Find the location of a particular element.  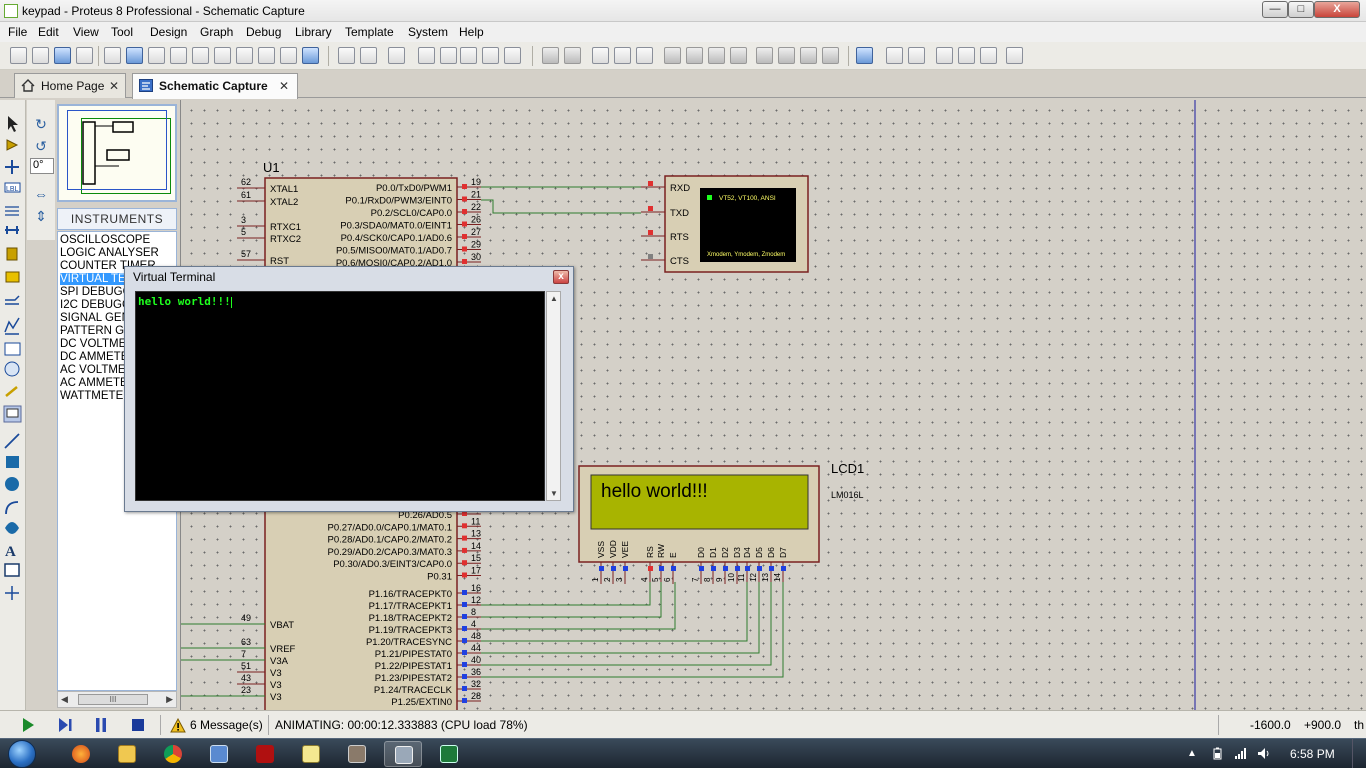

block-rotate-icon is located at coordinates (716, 55).